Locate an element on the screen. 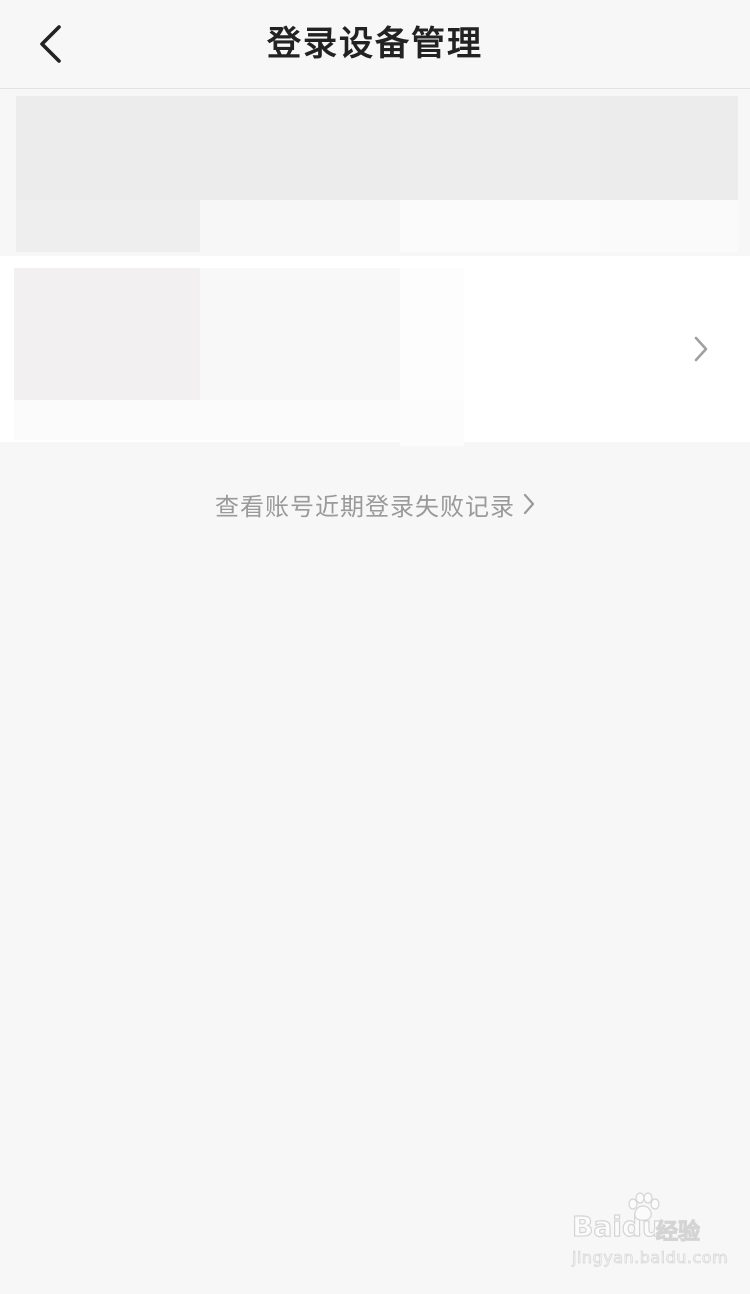  failed-login-records-label: 查看账号近期登录失败记录 is located at coordinates (365, 506).